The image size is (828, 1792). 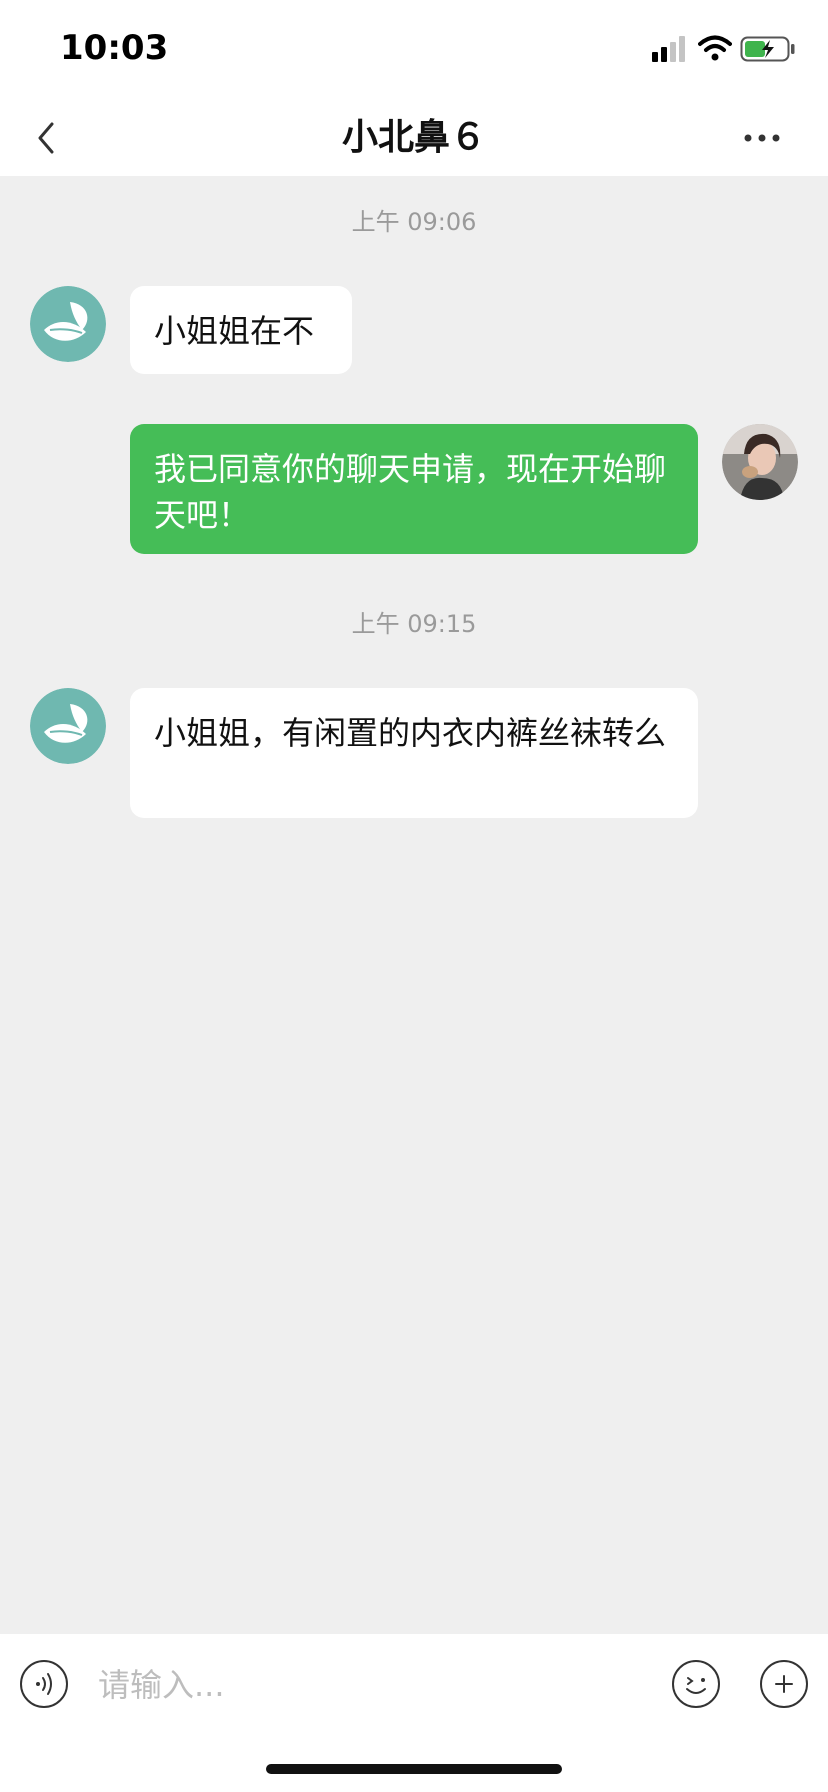 I want to click on chevron-left-icon, so click(x=48, y=138).